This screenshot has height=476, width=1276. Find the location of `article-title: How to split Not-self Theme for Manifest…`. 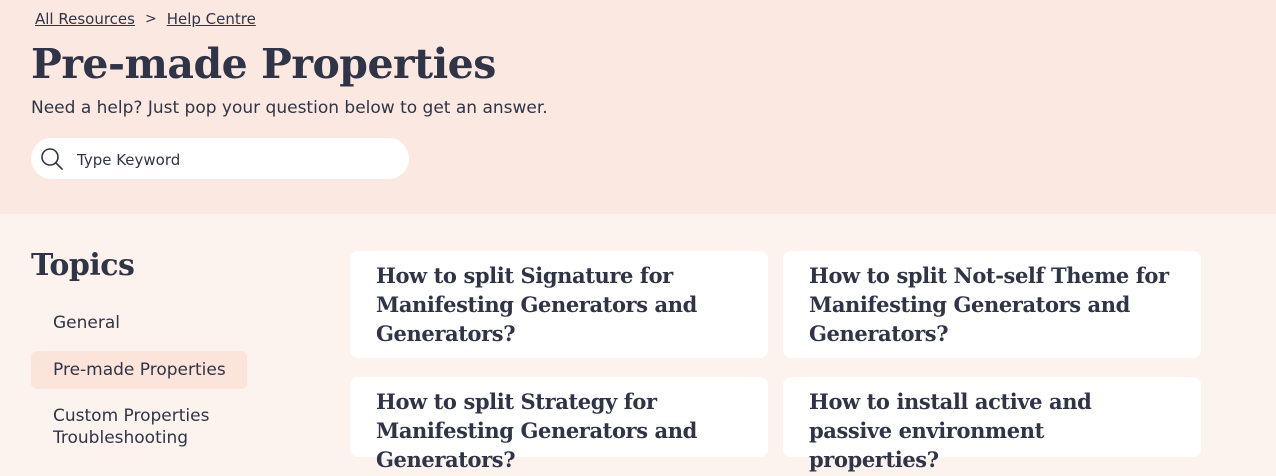

article-title: How to split Not-self Theme for Manifest… is located at coordinates (989, 304).